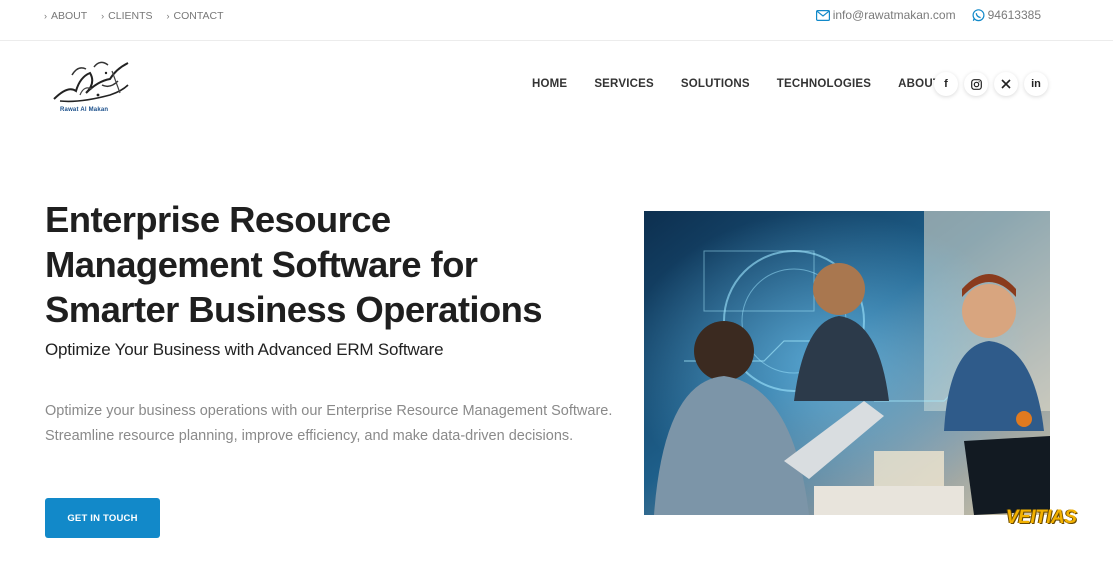  What do you see at coordinates (978, 14) in the screenshot?
I see `whatsapp-icon` at bounding box center [978, 14].